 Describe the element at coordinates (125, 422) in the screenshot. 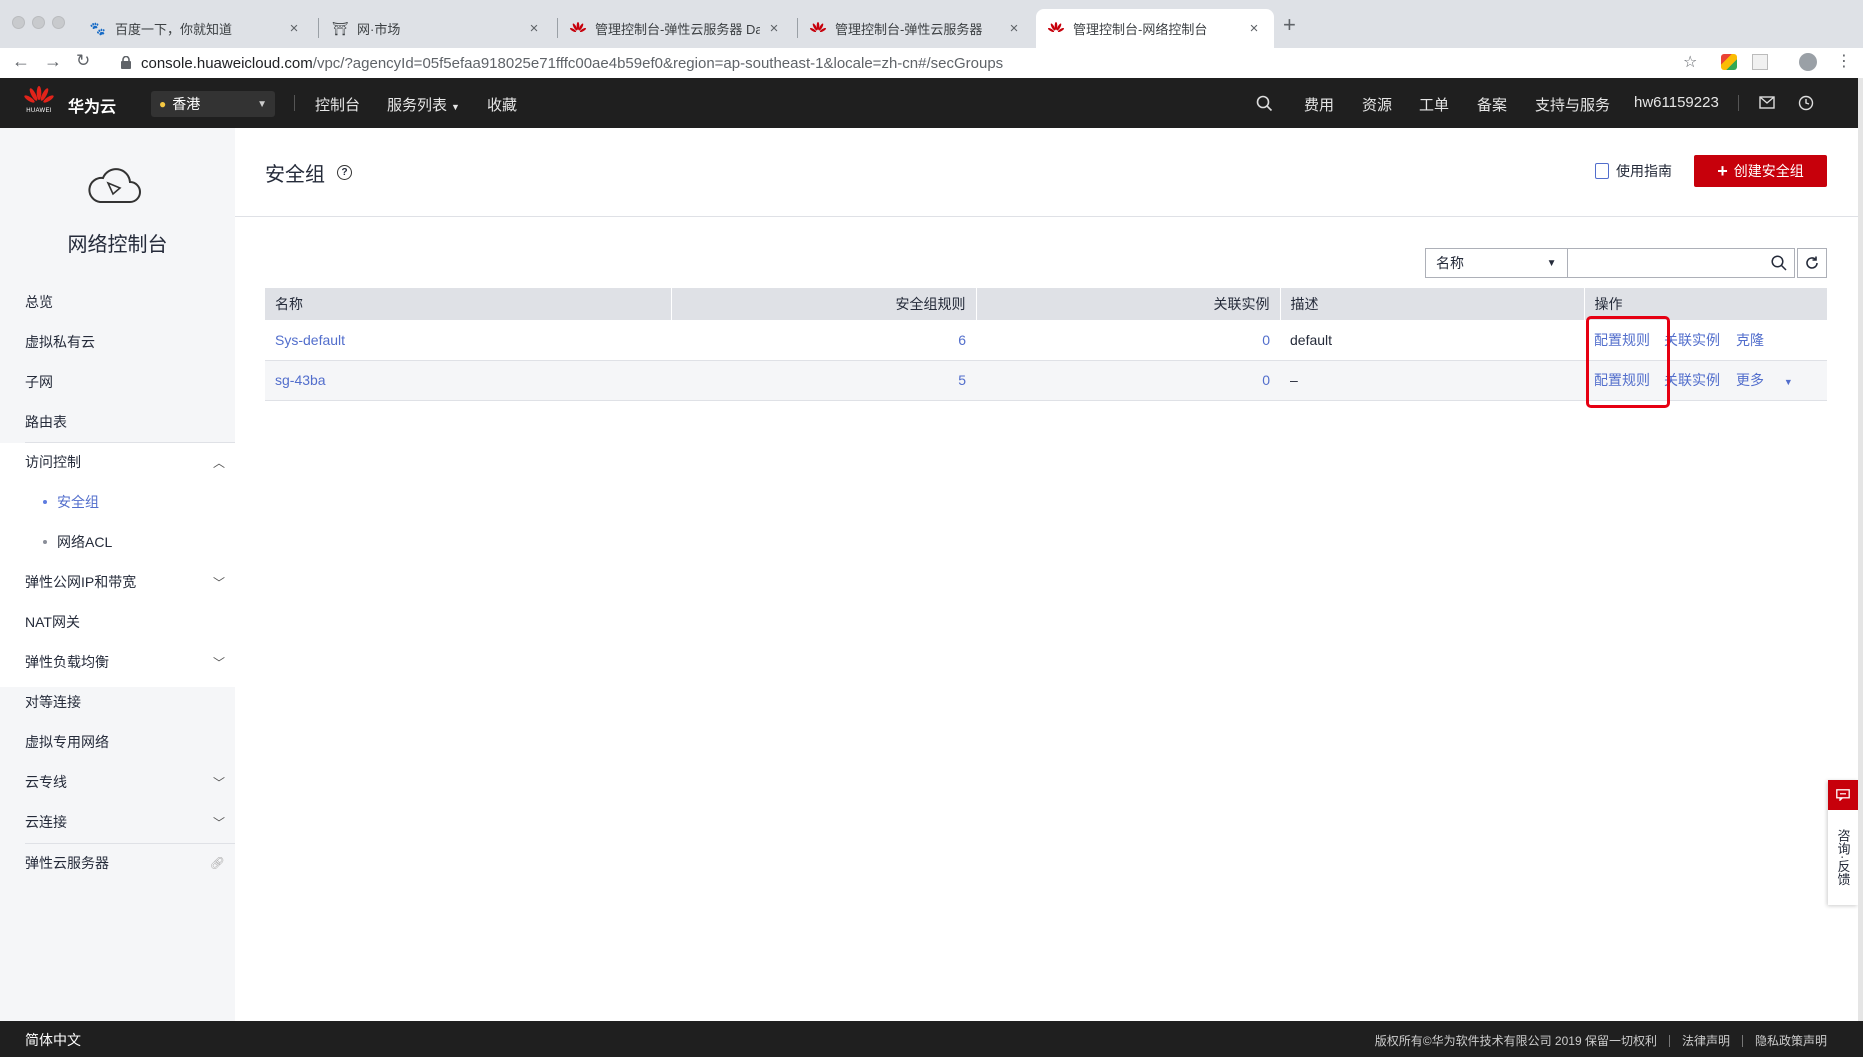

I see `sidebar-item-route-table: 路由表` at that location.